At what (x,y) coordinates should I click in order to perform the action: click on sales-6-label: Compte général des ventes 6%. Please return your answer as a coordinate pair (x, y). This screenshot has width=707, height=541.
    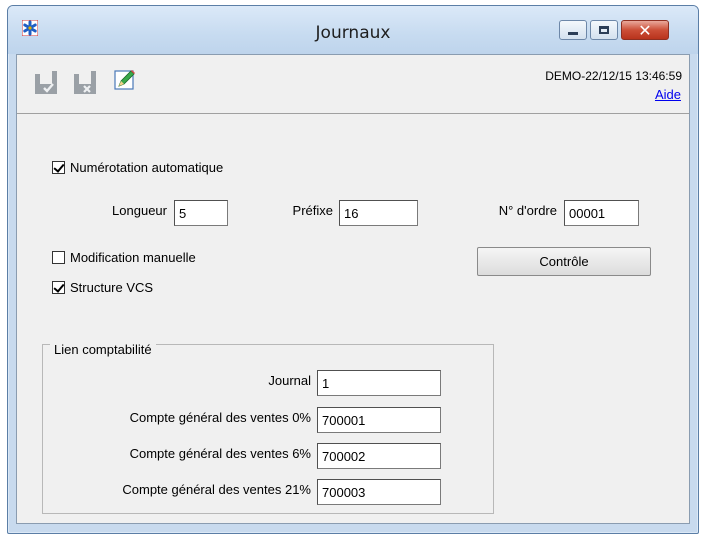
    Looking at the image, I should click on (220, 453).